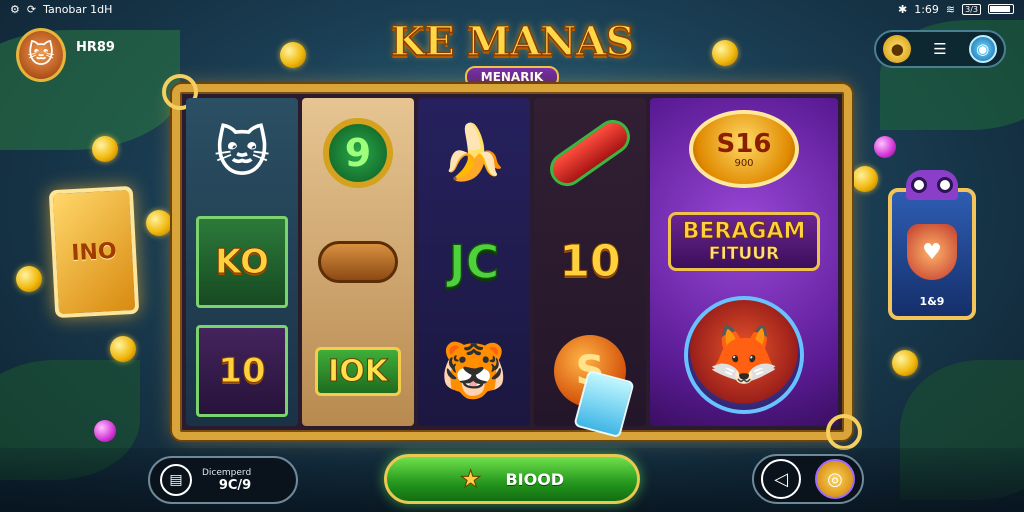  I want to click on spin-label: BIOOD, so click(535, 479).